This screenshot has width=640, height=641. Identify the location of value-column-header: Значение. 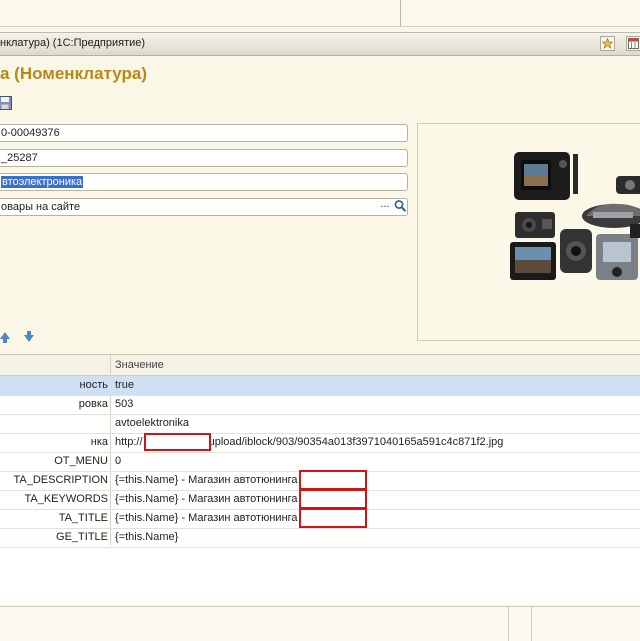
(139, 365).